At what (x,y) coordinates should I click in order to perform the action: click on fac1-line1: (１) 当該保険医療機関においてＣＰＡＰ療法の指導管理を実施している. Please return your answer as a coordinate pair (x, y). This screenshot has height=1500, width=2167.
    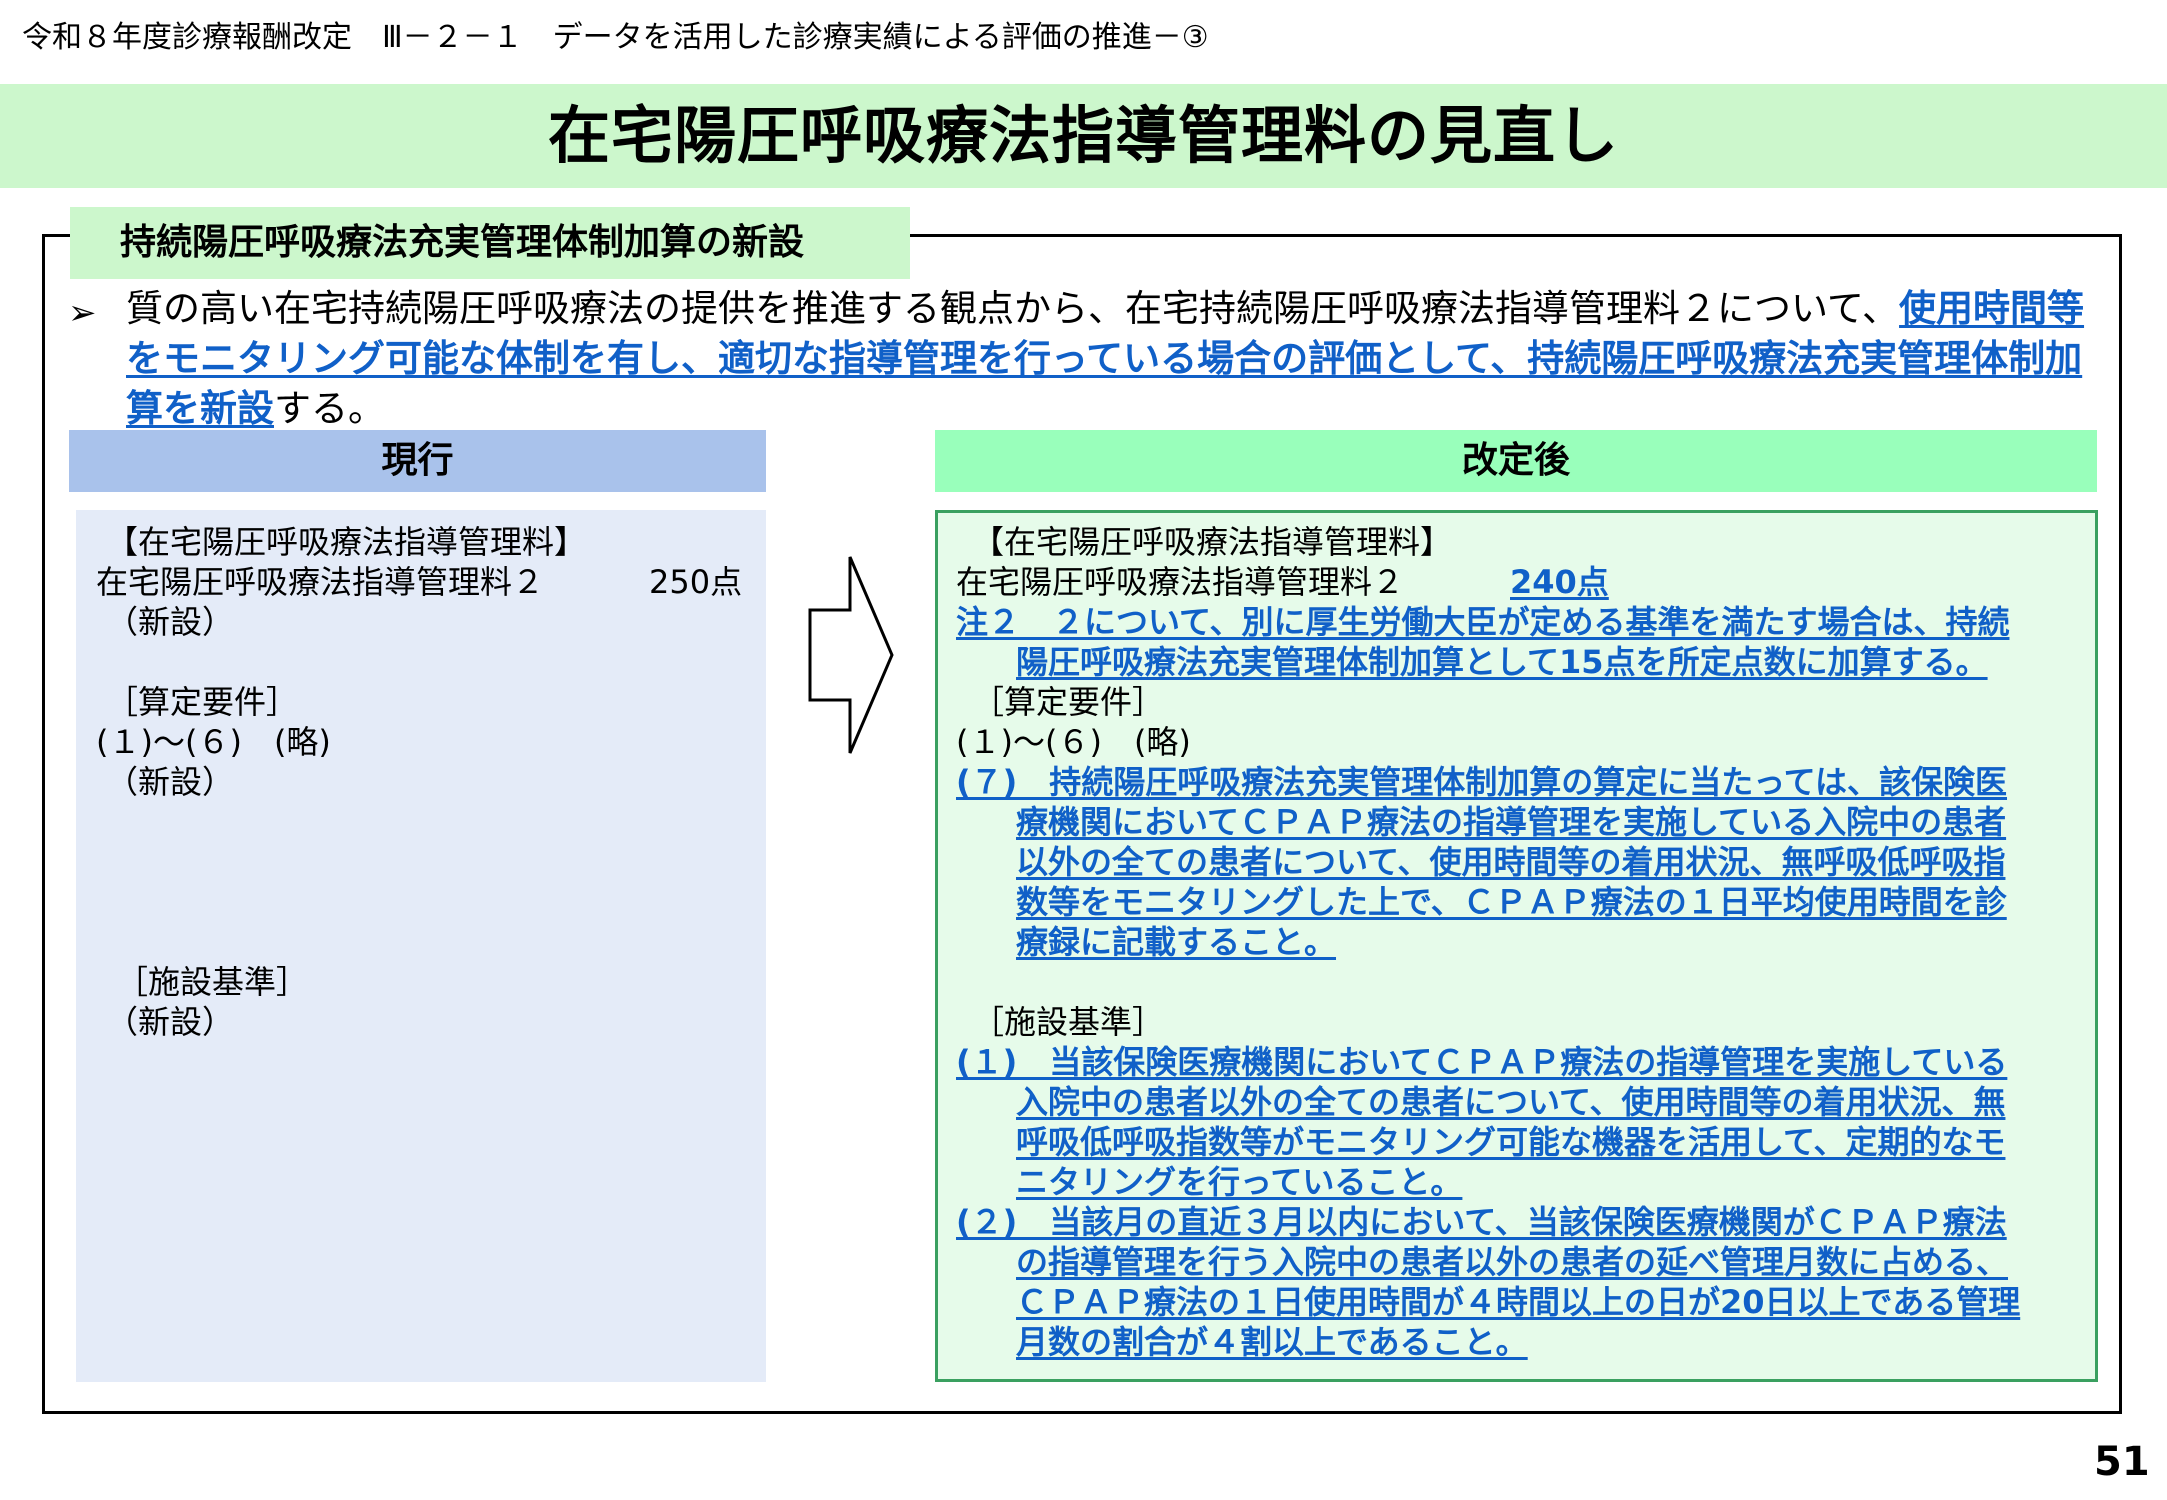
    Looking at the image, I should click on (1482, 1062).